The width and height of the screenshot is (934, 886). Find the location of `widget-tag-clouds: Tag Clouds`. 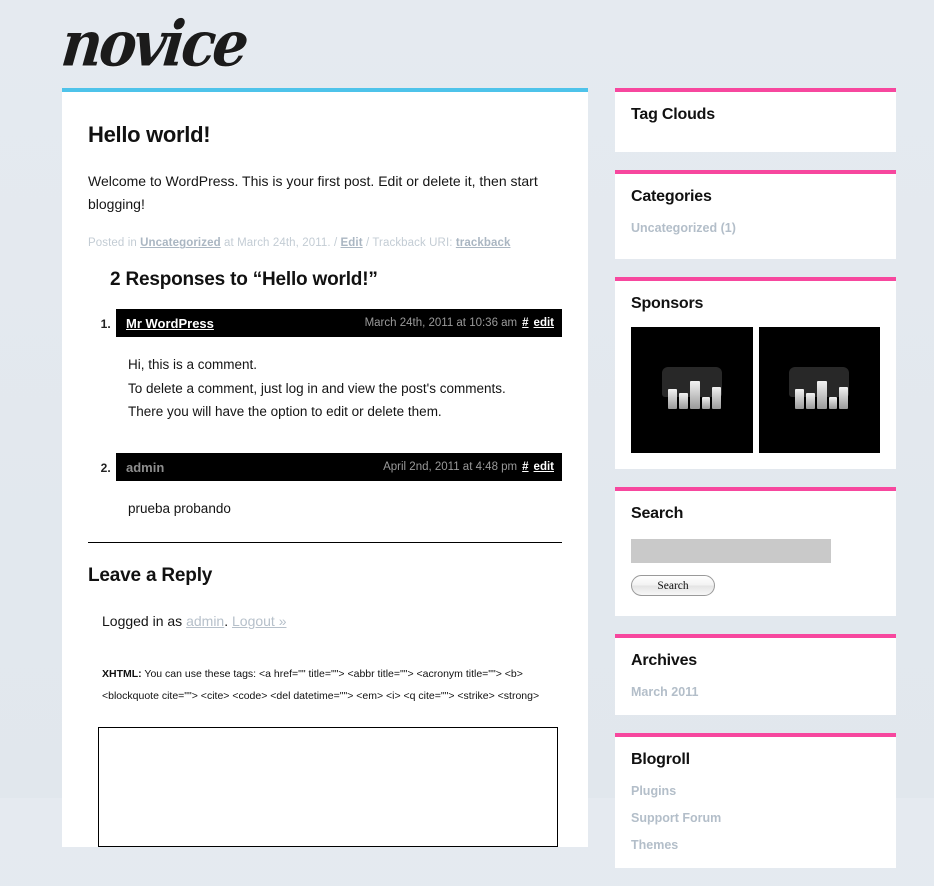

widget-tag-clouds: Tag Clouds is located at coordinates (755, 120).